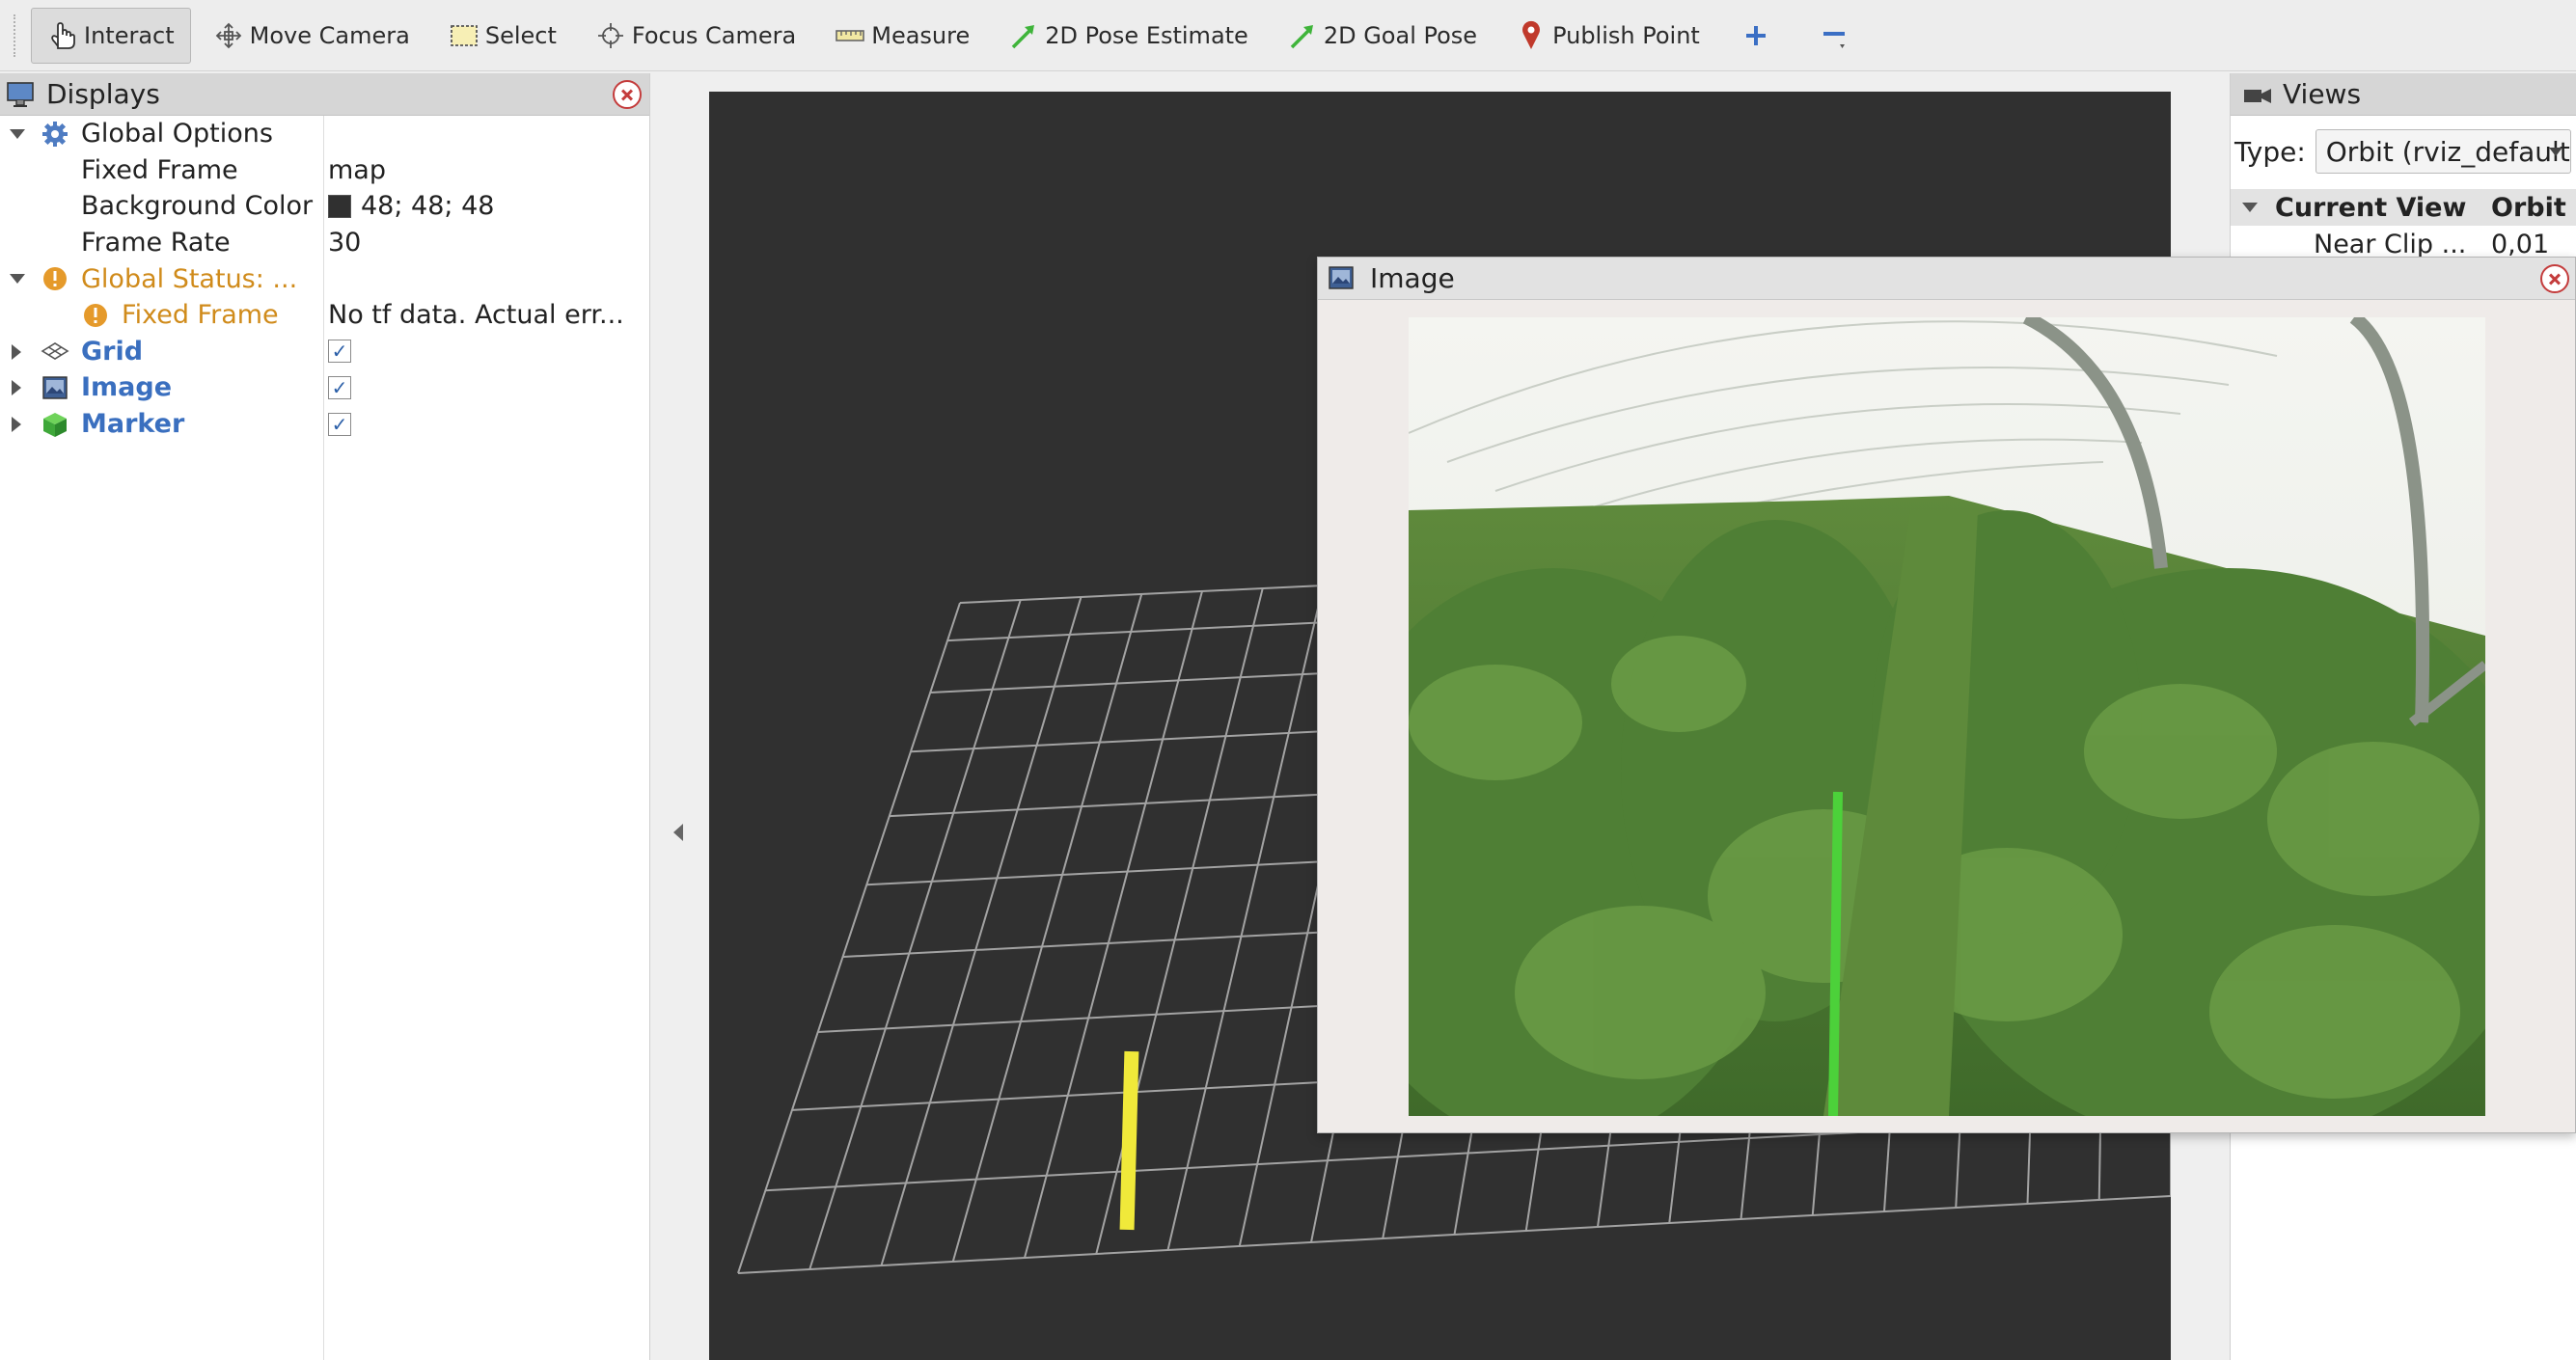 The width and height of the screenshot is (2576, 1360). I want to click on image-enabled-checkbox: ✓, so click(339, 387).